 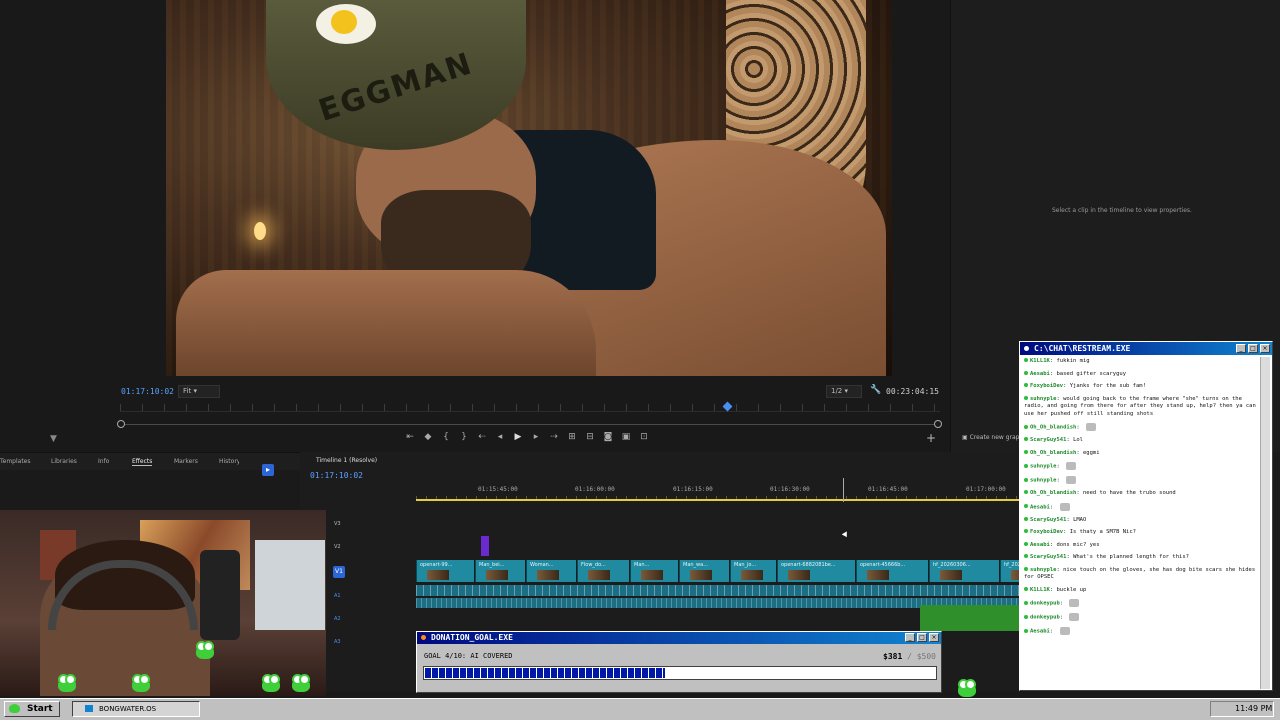 What do you see at coordinates (718, 590) in the screenshot?
I see `a1-audio-clip` at bounding box center [718, 590].